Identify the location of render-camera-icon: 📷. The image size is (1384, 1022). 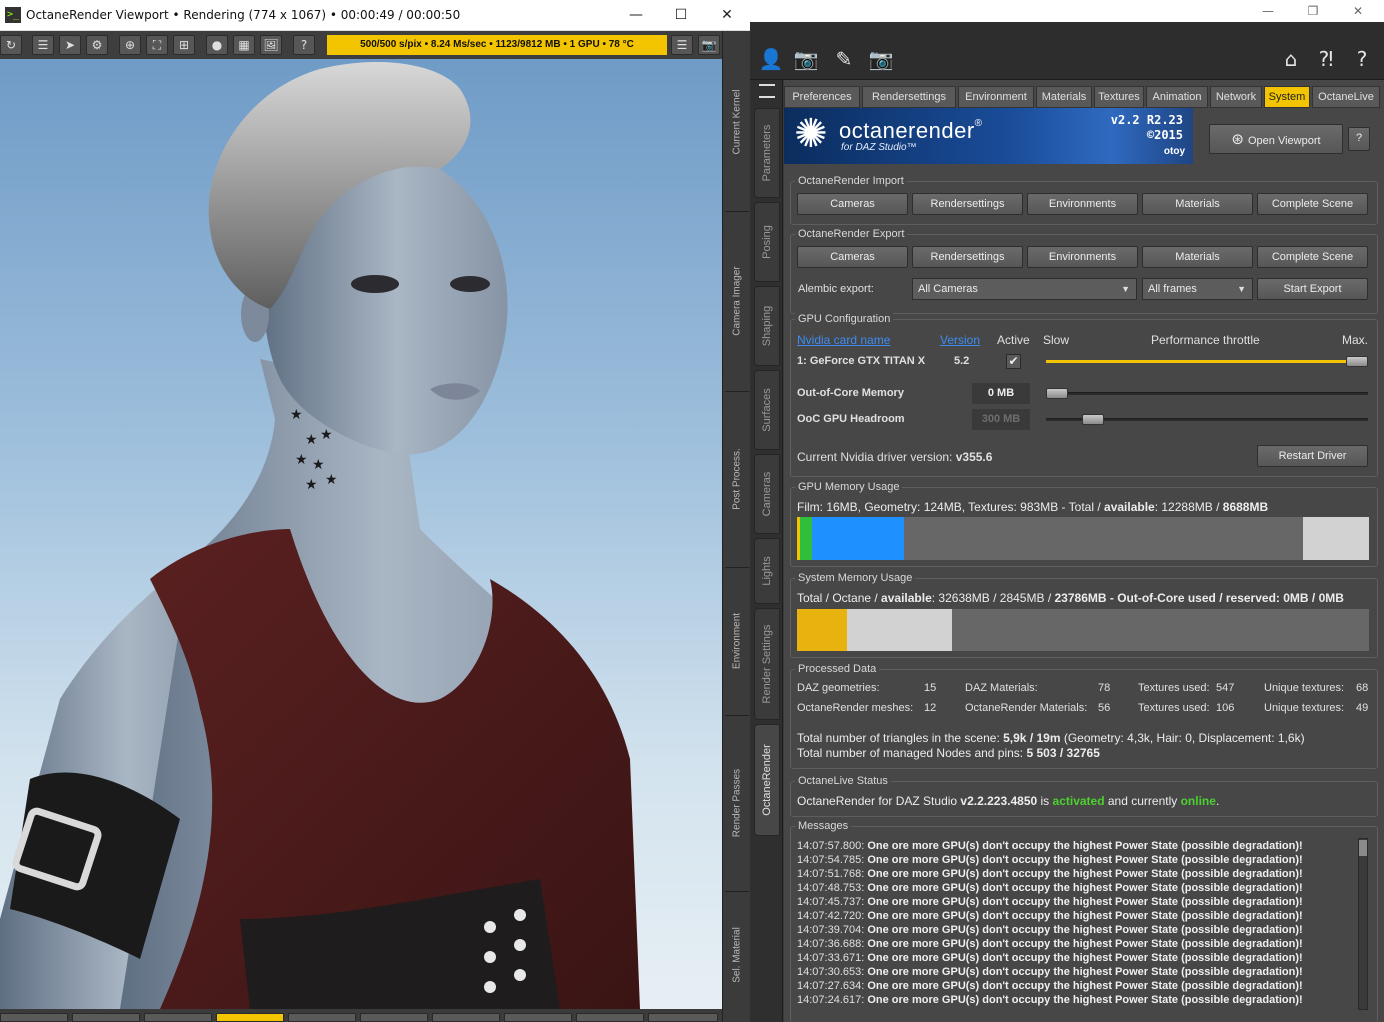
(881, 59).